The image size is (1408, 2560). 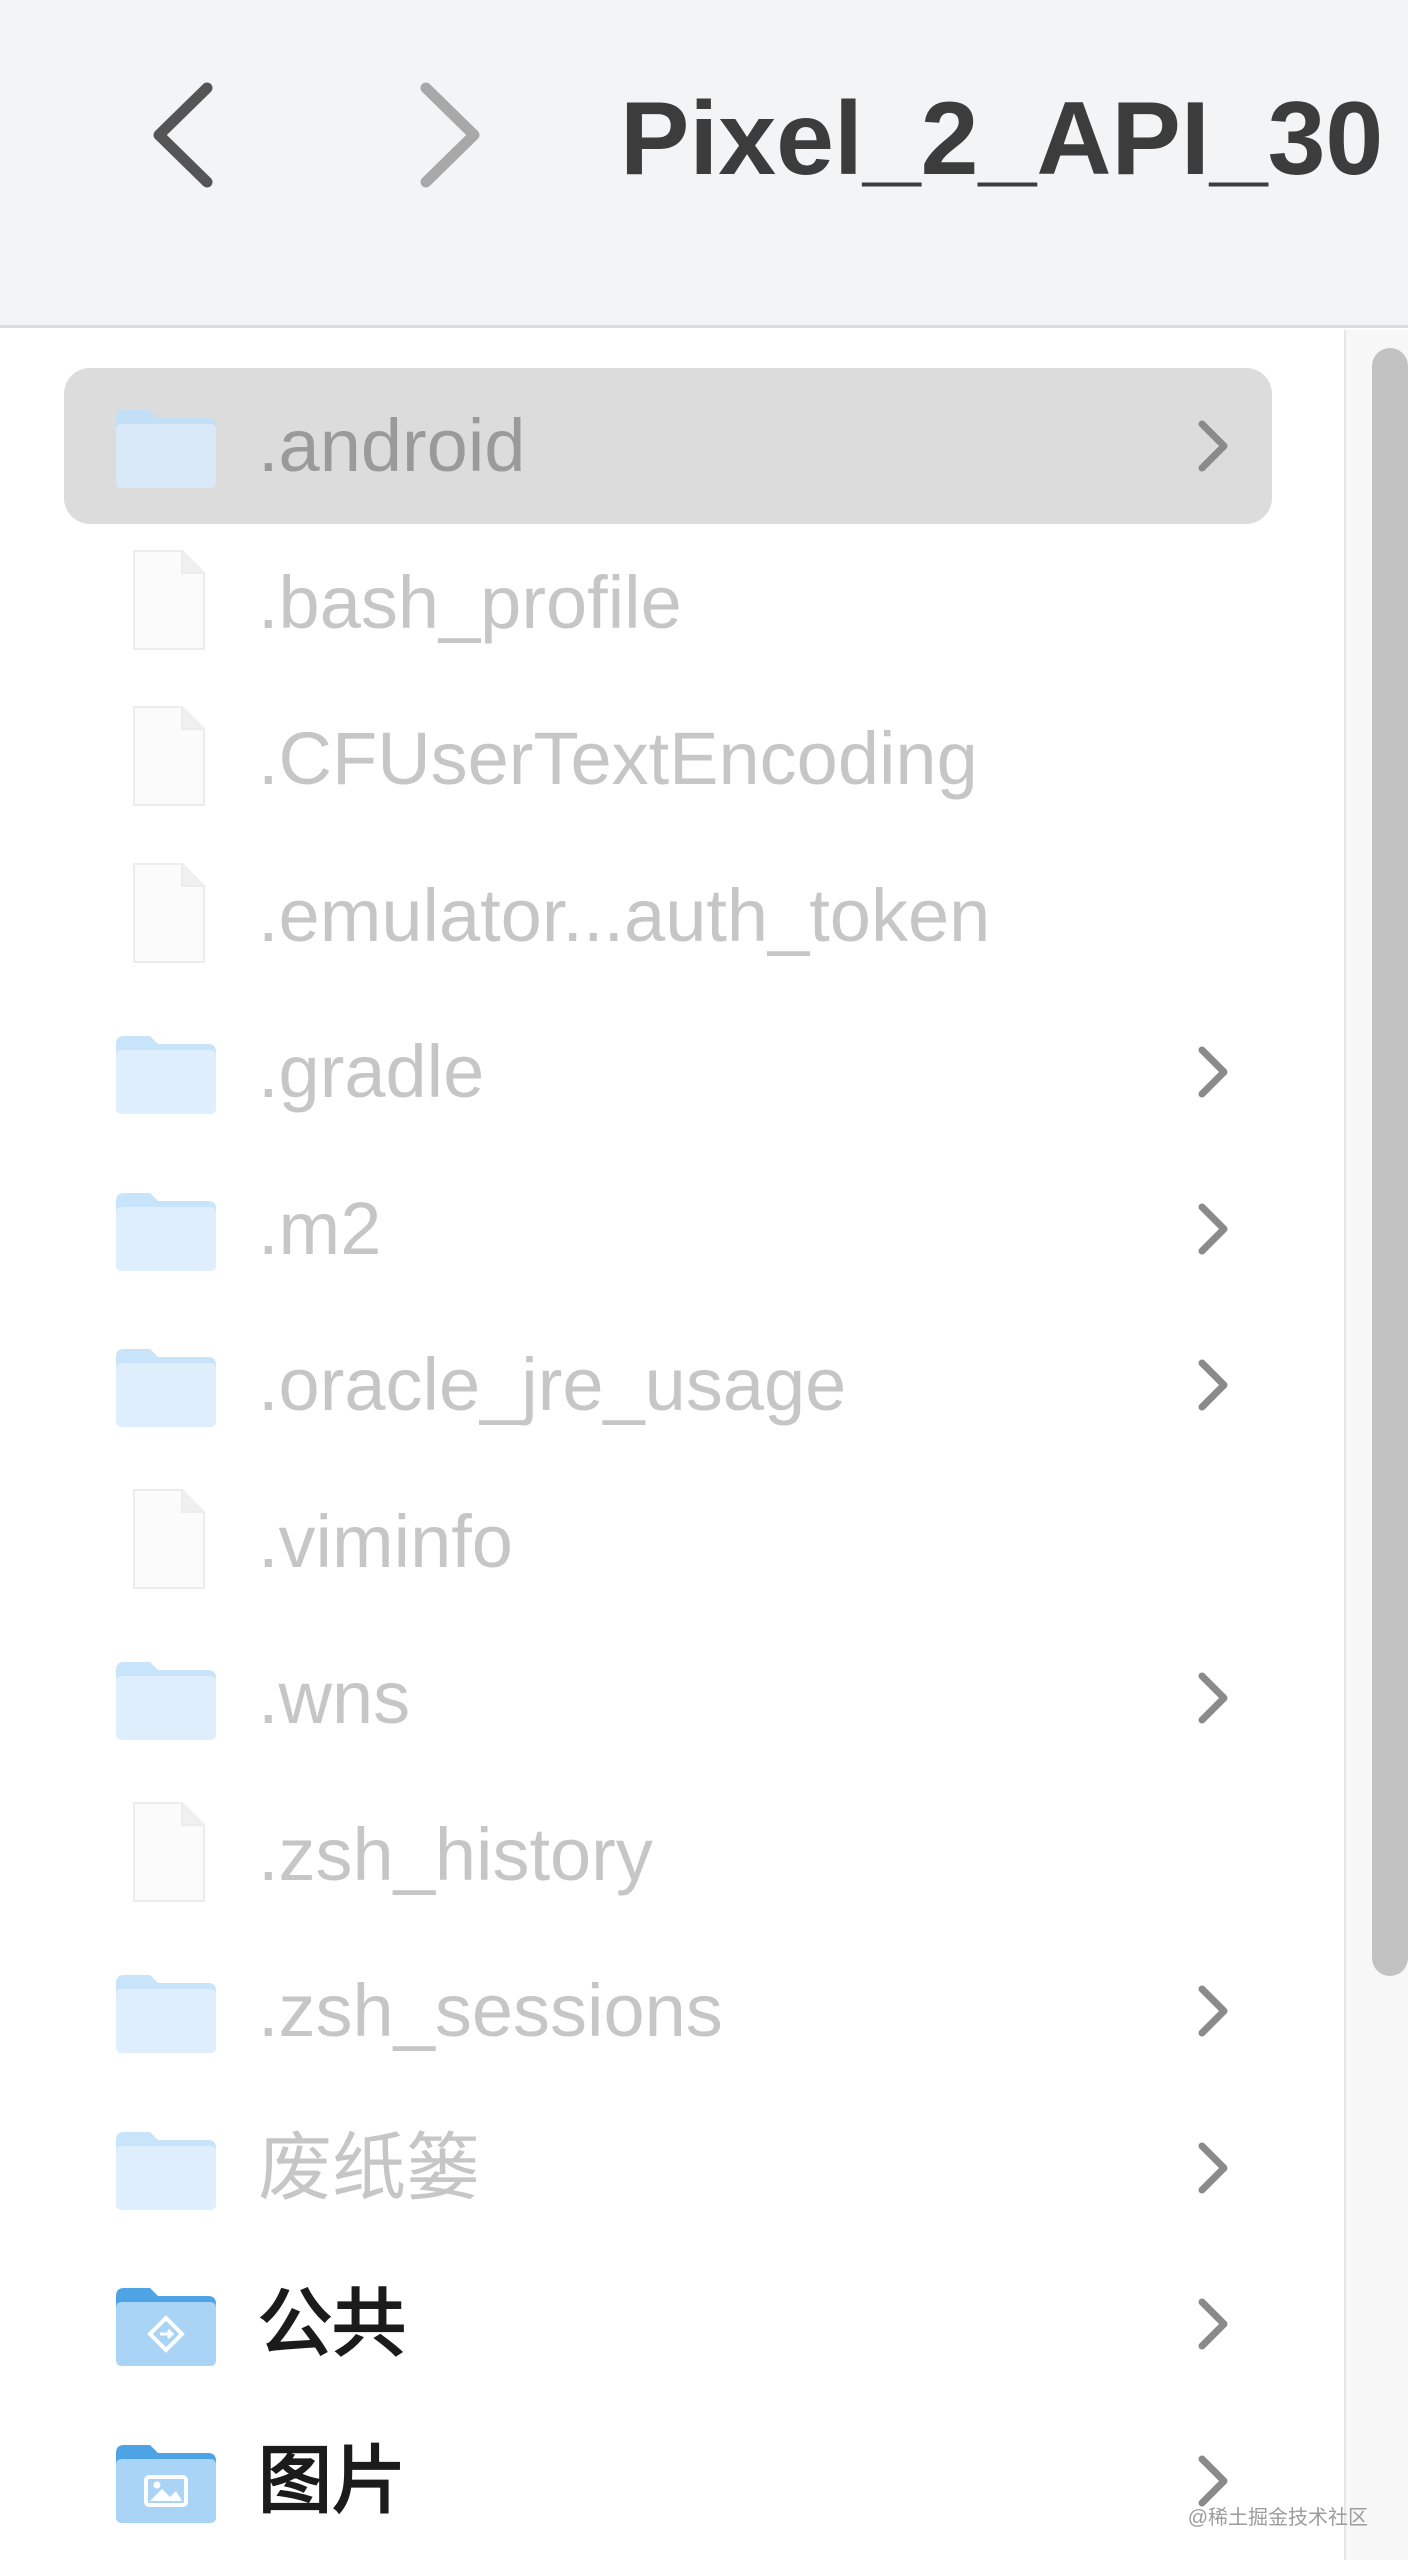 I want to click on forward-button, so click(x=443, y=135).